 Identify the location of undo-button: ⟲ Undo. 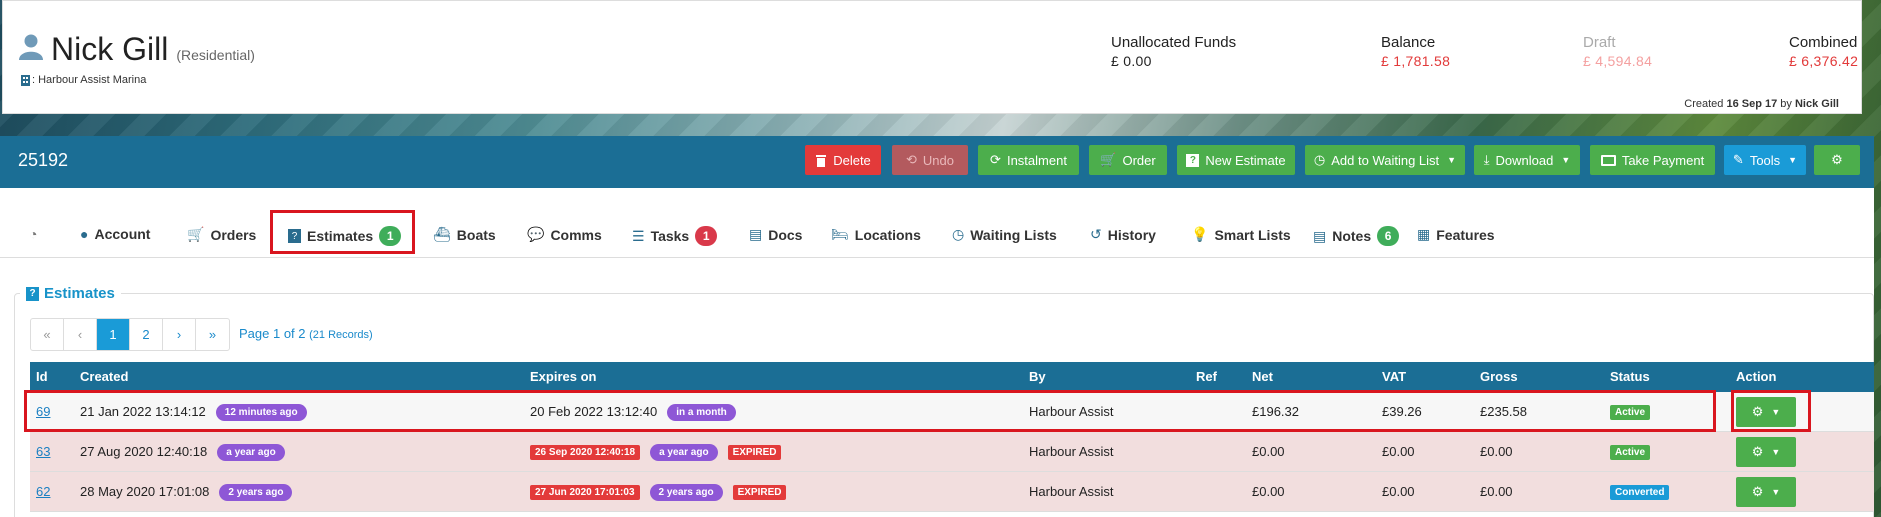
(930, 160).